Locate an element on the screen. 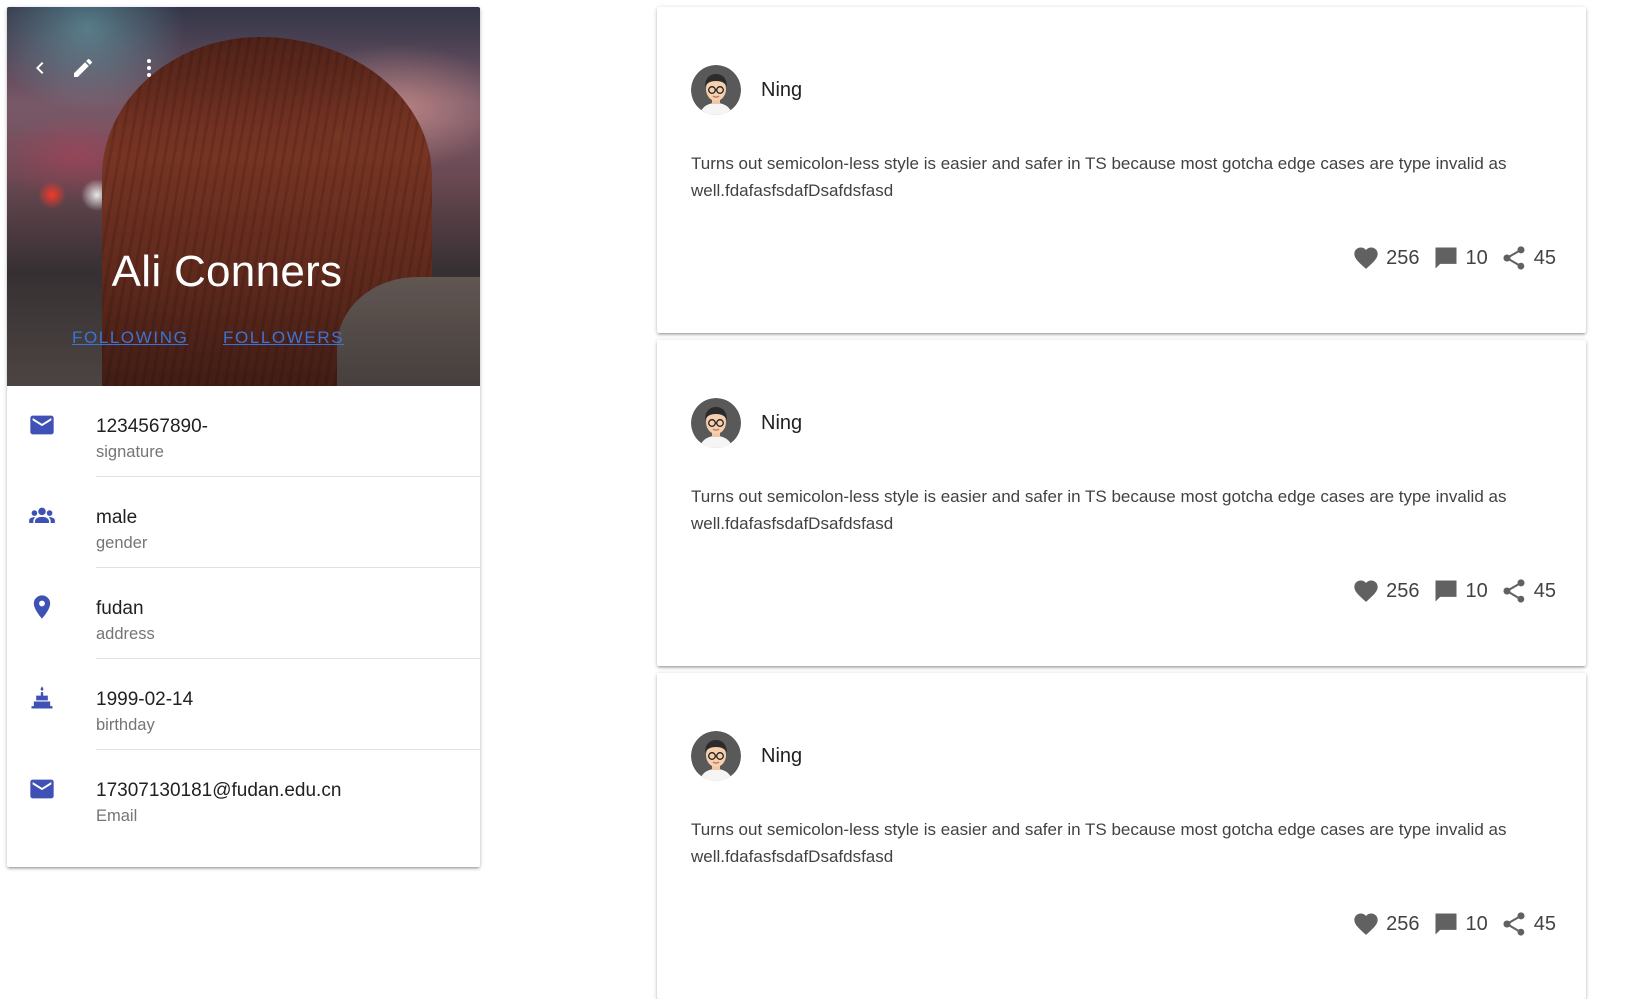  info-value: fudan is located at coordinates (120, 608).